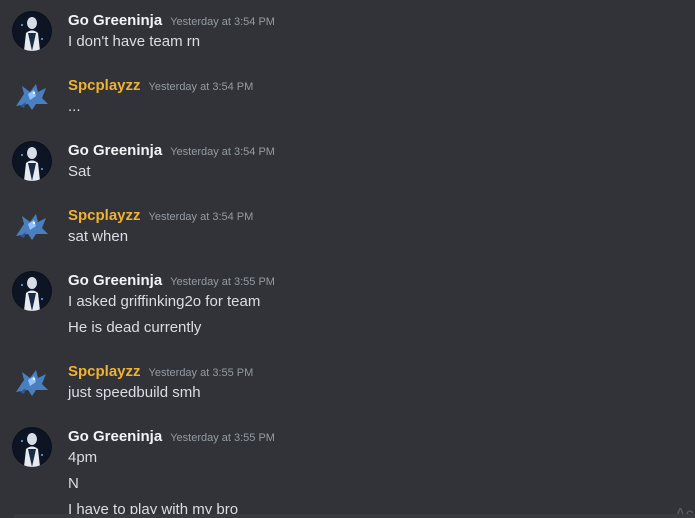 This screenshot has height=518, width=695. What do you see at coordinates (347, 164) in the screenshot?
I see `message-group: Go Greeninja Yesterday at 3:54 PM Sat` at bounding box center [347, 164].